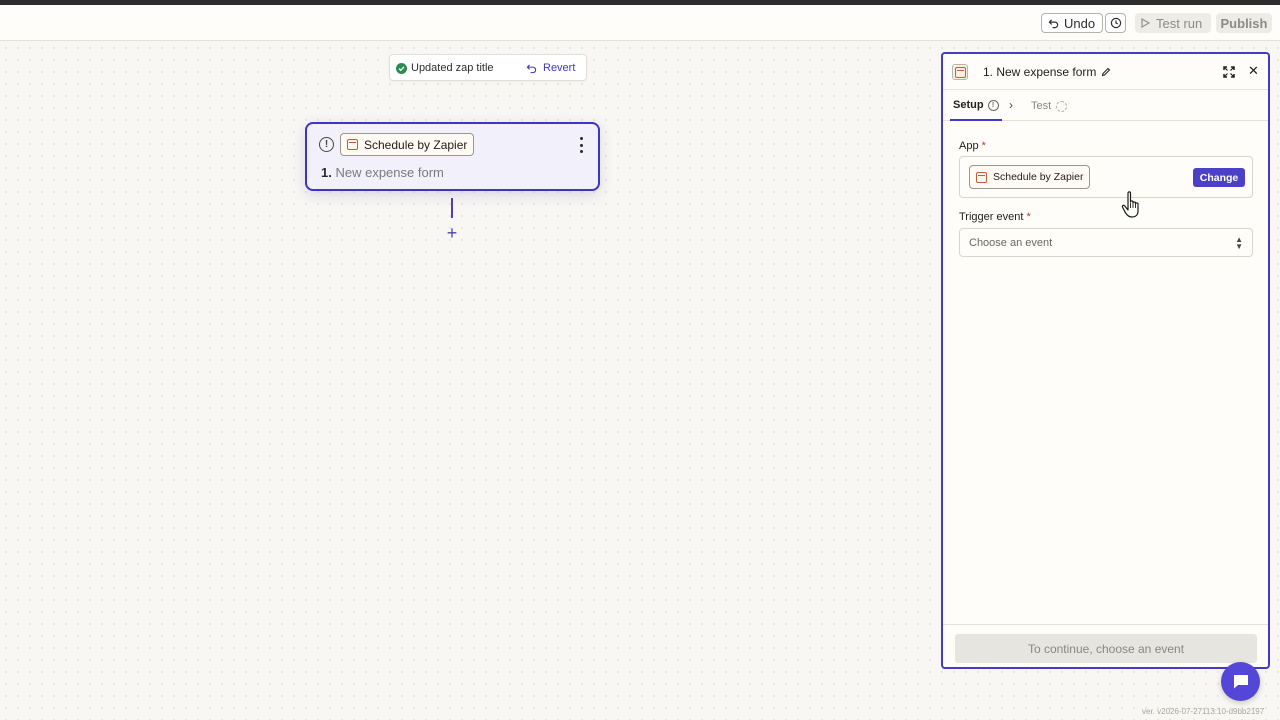 The width and height of the screenshot is (1280, 720). What do you see at coordinates (993, 105) in the screenshot?
I see `info-icon: !` at bounding box center [993, 105].